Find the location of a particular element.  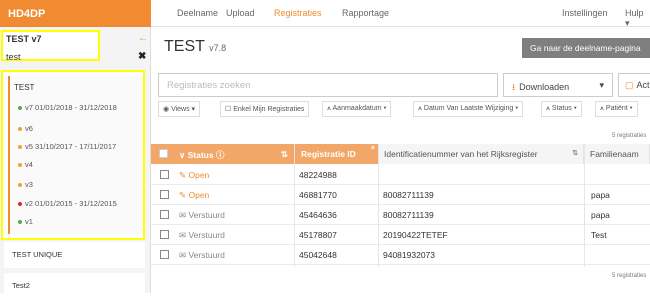

chevron-down-icon: ∨ is located at coordinates (182, 155).